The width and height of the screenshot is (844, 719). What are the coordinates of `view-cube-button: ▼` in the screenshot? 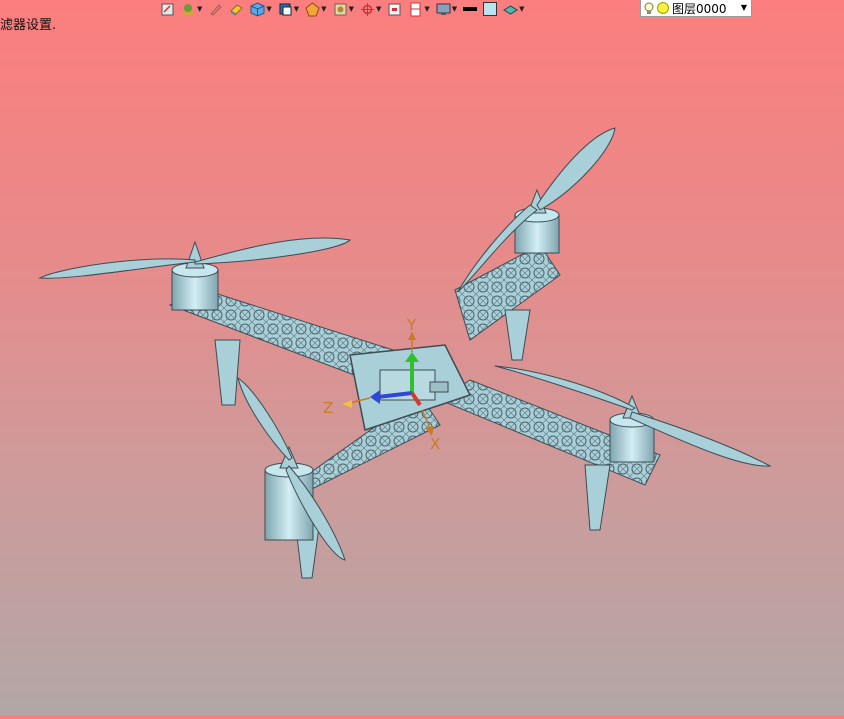 It's located at (288, 9).